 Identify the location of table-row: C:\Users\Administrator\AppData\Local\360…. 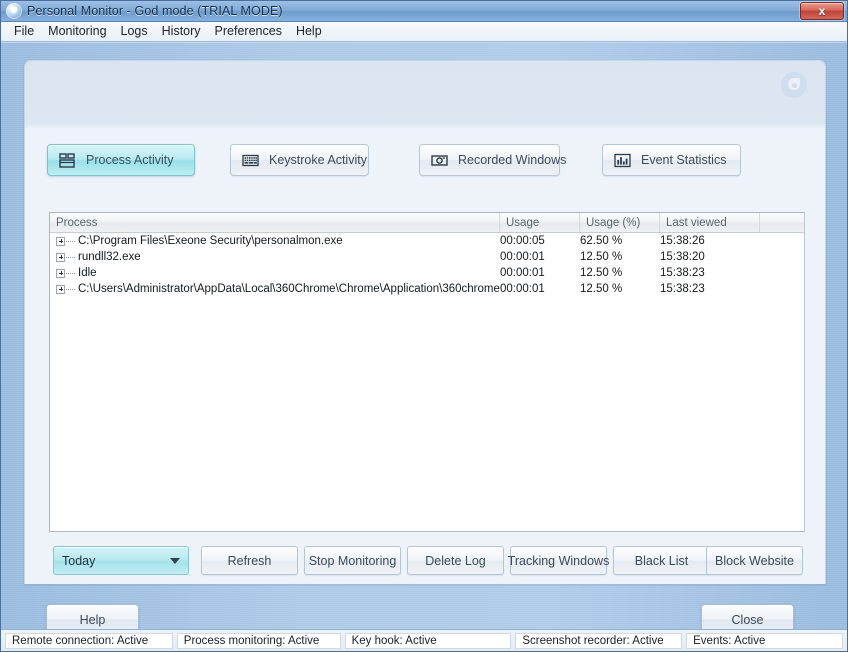
(427, 289).